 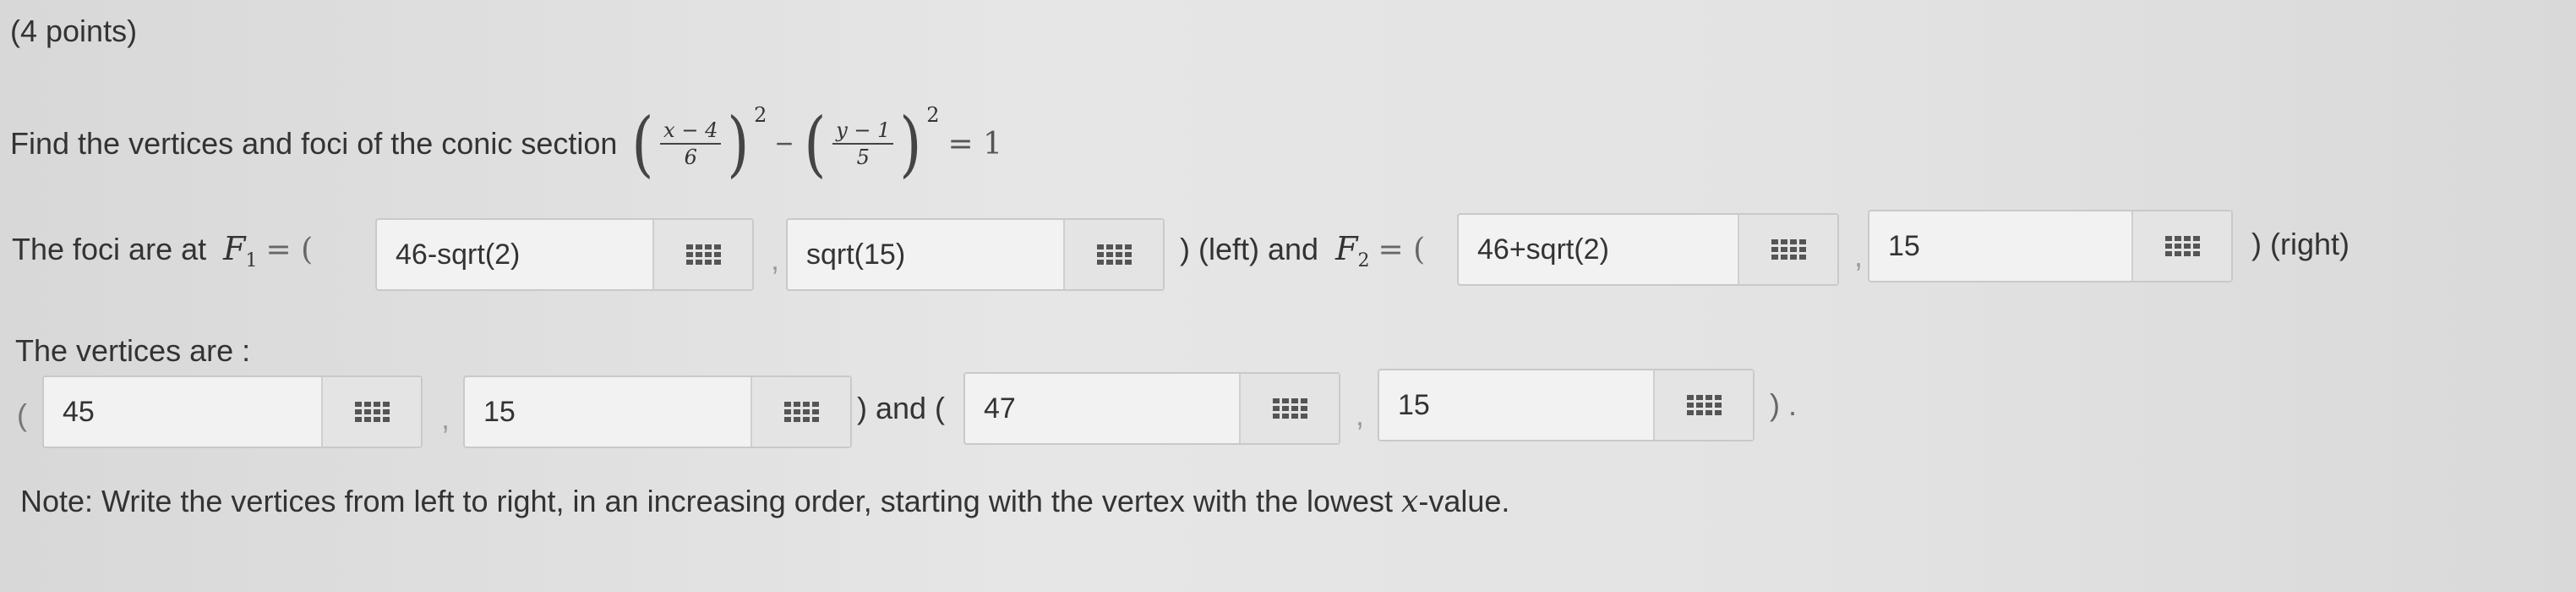 I want to click on note-text-after: -value., so click(x=1464, y=501).